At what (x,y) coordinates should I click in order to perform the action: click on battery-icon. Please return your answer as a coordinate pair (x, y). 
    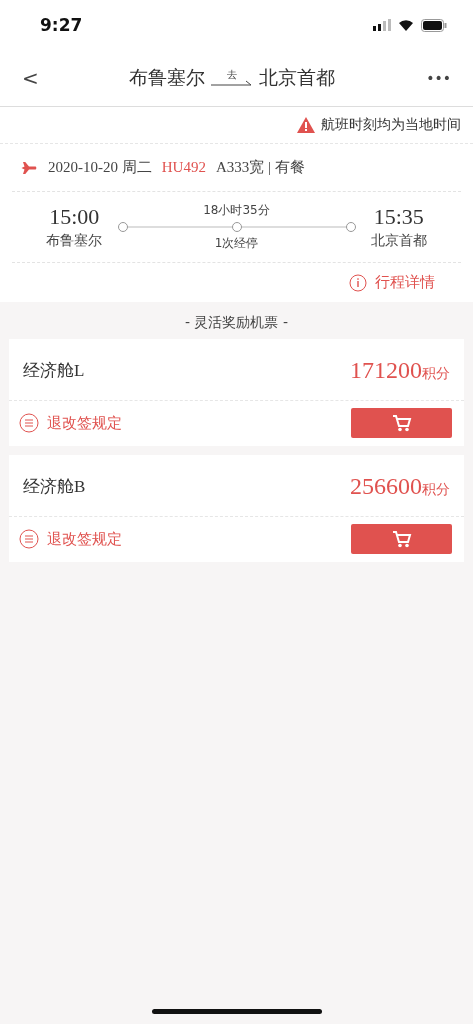
    Looking at the image, I should click on (434, 25).